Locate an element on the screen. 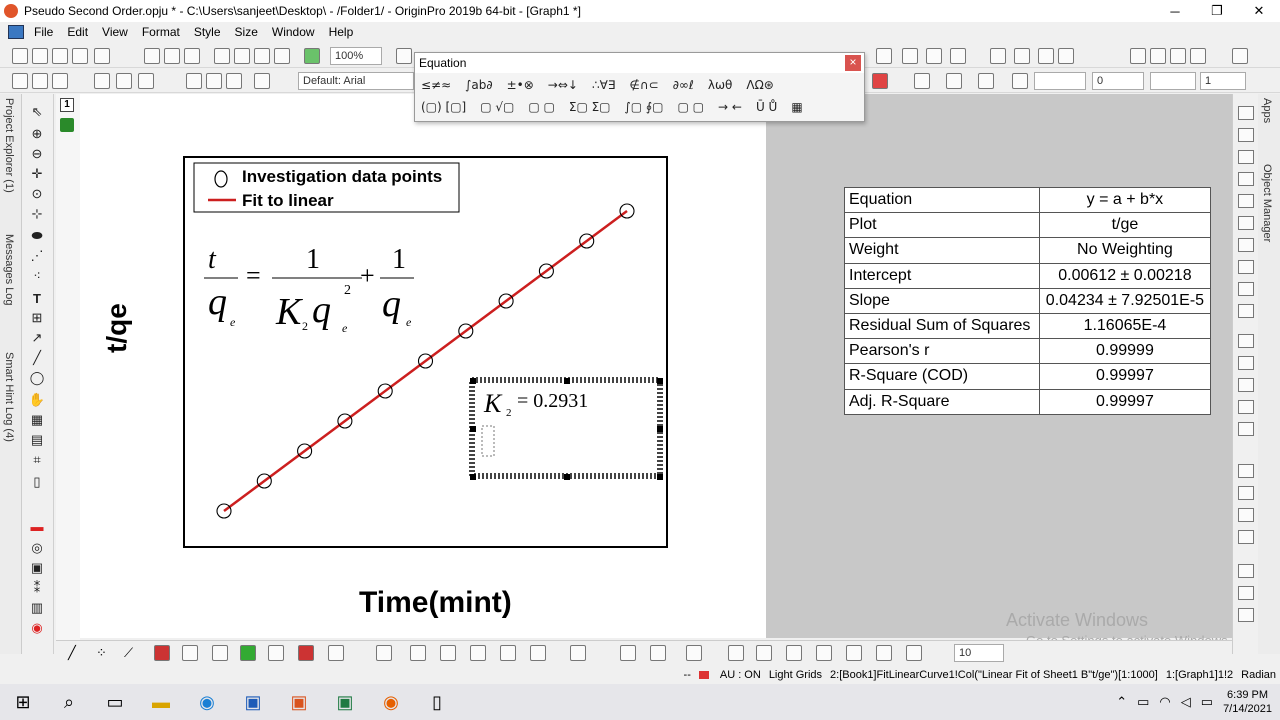 The width and height of the screenshot is (1280, 720). layer-front-icon is located at coordinates (1246, 471).